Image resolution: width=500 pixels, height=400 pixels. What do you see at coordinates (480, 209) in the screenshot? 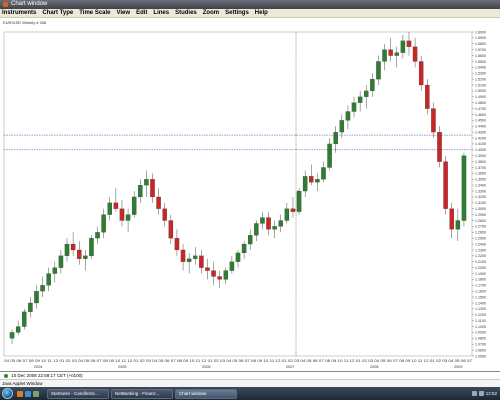
I see `y-tick-label: 1.3000` at bounding box center [480, 209].